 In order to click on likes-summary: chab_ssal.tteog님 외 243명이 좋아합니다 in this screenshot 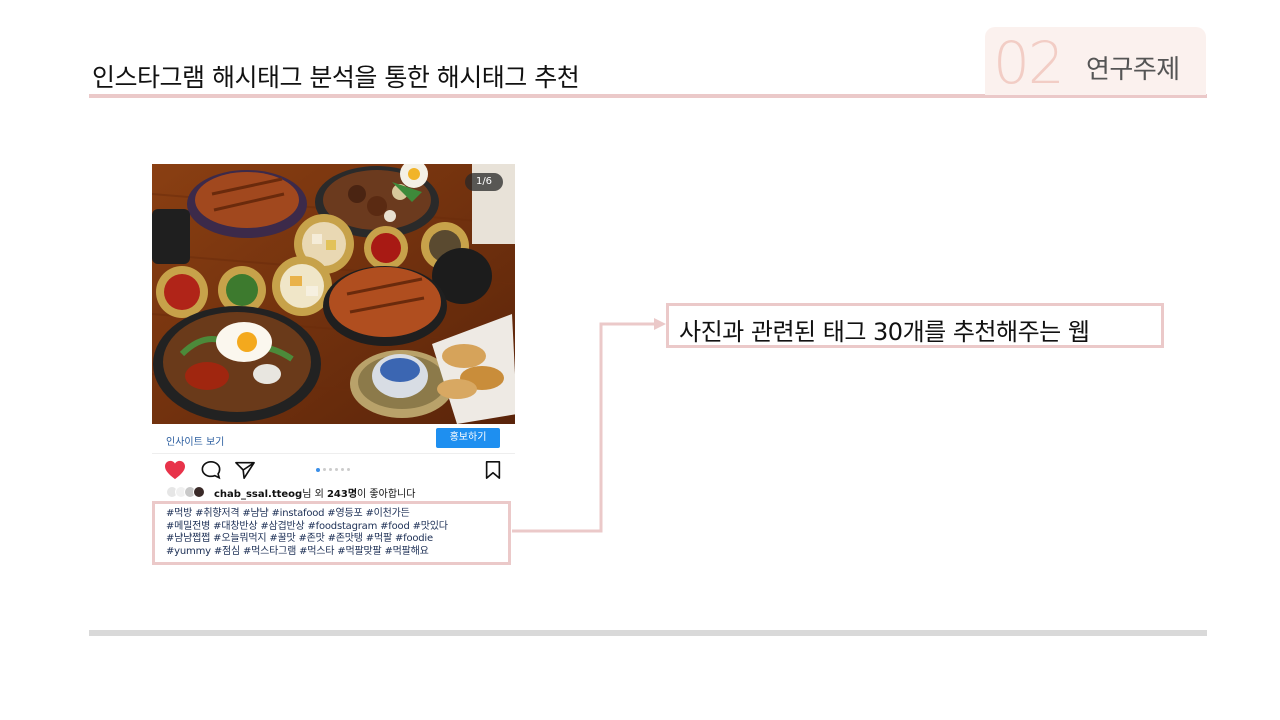, I will do `click(314, 492)`.